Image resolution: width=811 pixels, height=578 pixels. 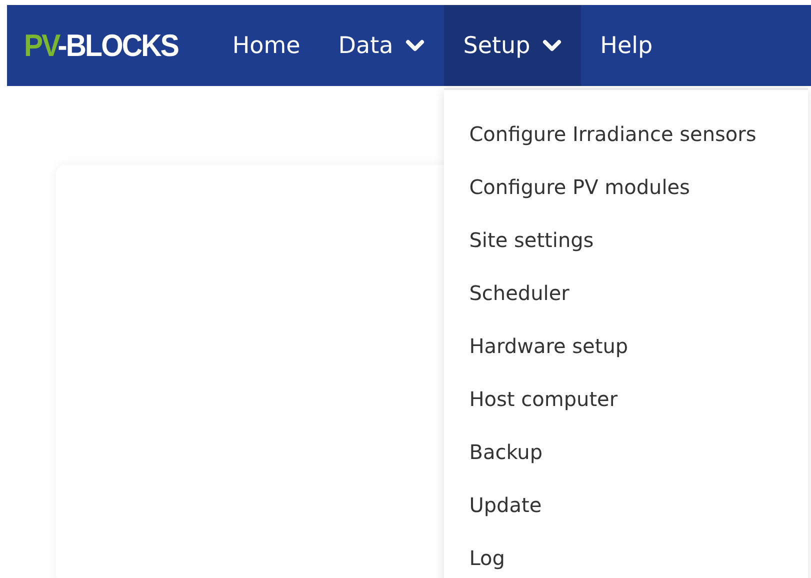 What do you see at coordinates (579, 187) in the screenshot?
I see `menu-item: Configure PV modules` at bounding box center [579, 187].